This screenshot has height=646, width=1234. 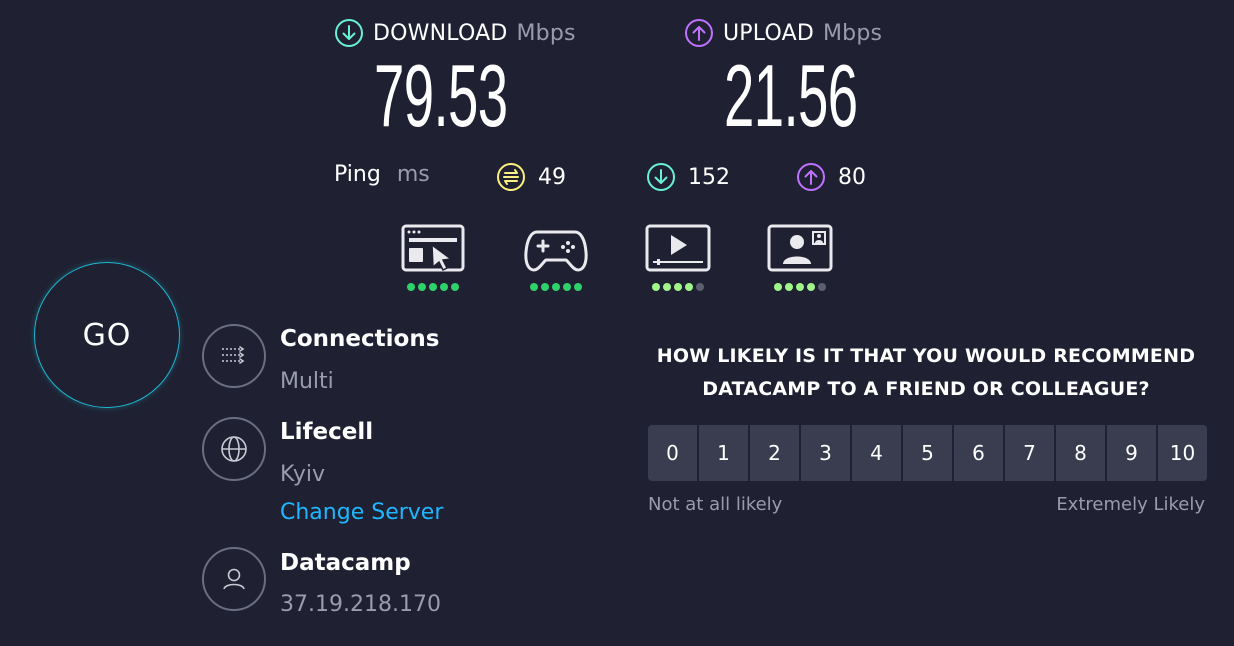 I want to click on upload-latency-icon, so click(x=811, y=177).